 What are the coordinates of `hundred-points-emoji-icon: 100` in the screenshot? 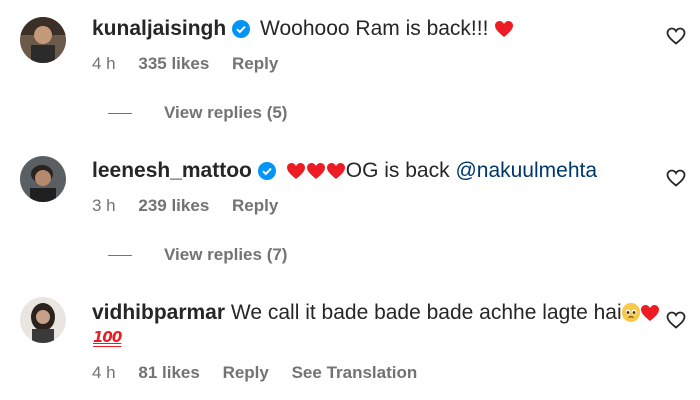 It's located at (107, 337).